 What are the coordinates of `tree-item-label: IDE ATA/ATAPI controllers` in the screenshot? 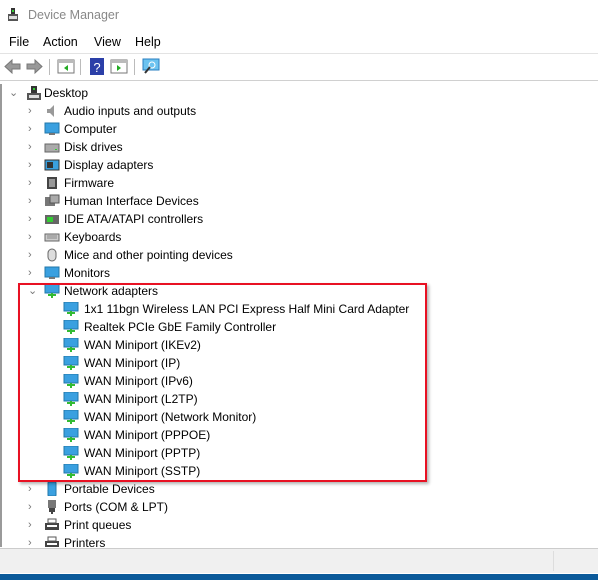 It's located at (134, 219).